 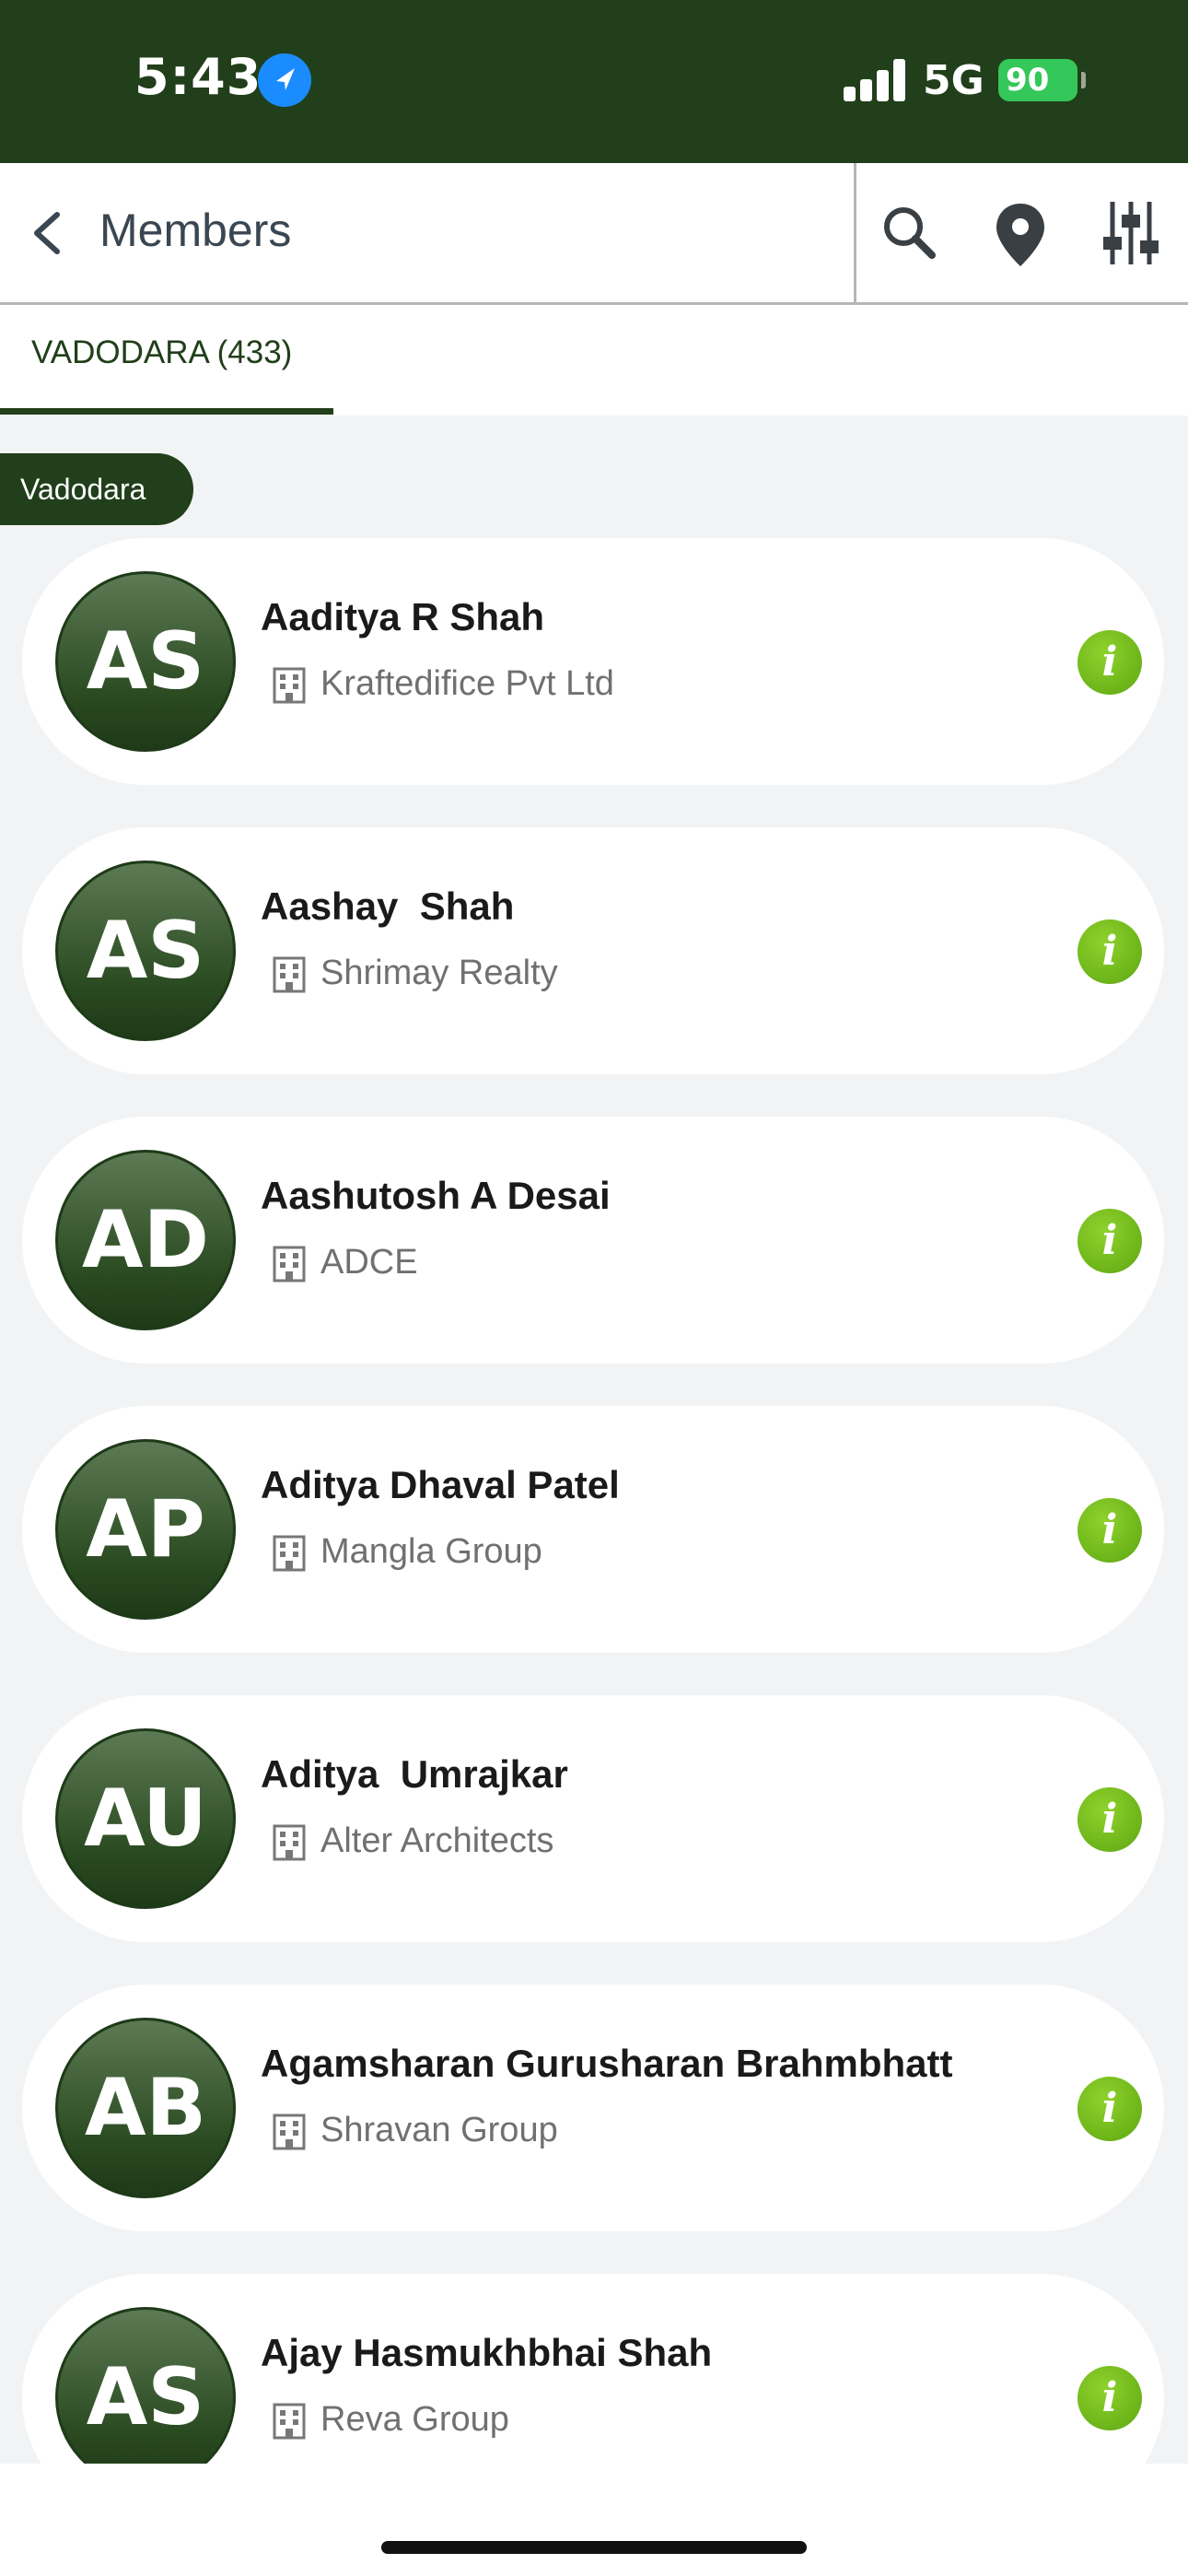 I want to click on app-header: Members, so click(x=594, y=234).